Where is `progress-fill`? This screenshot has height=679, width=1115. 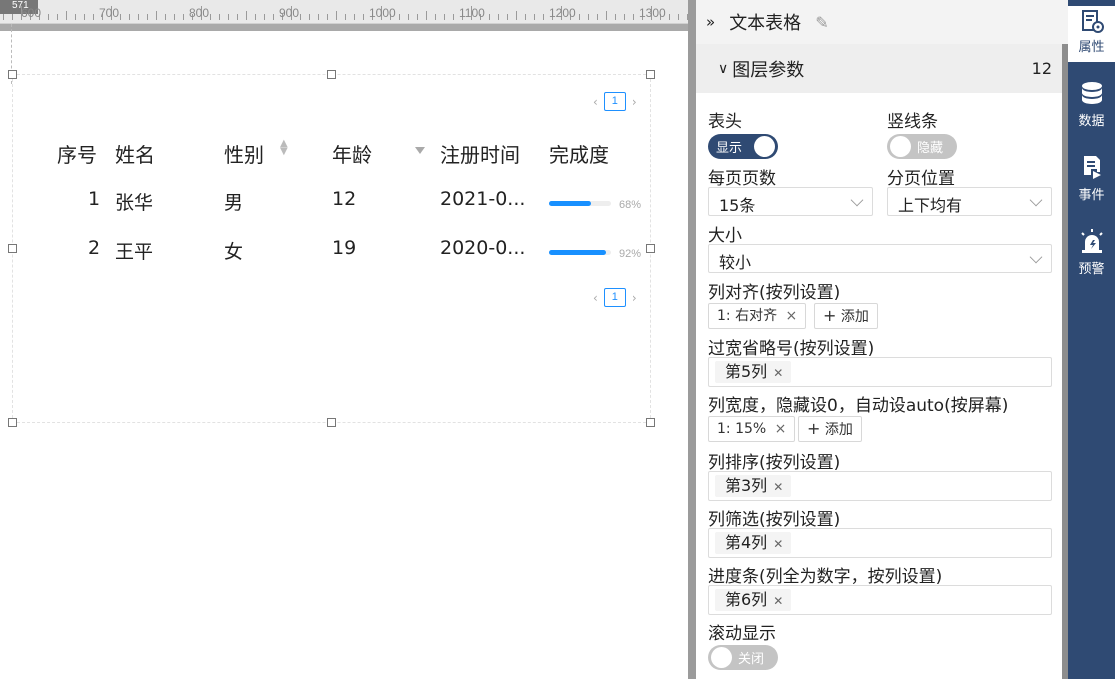 progress-fill is located at coordinates (570, 203).